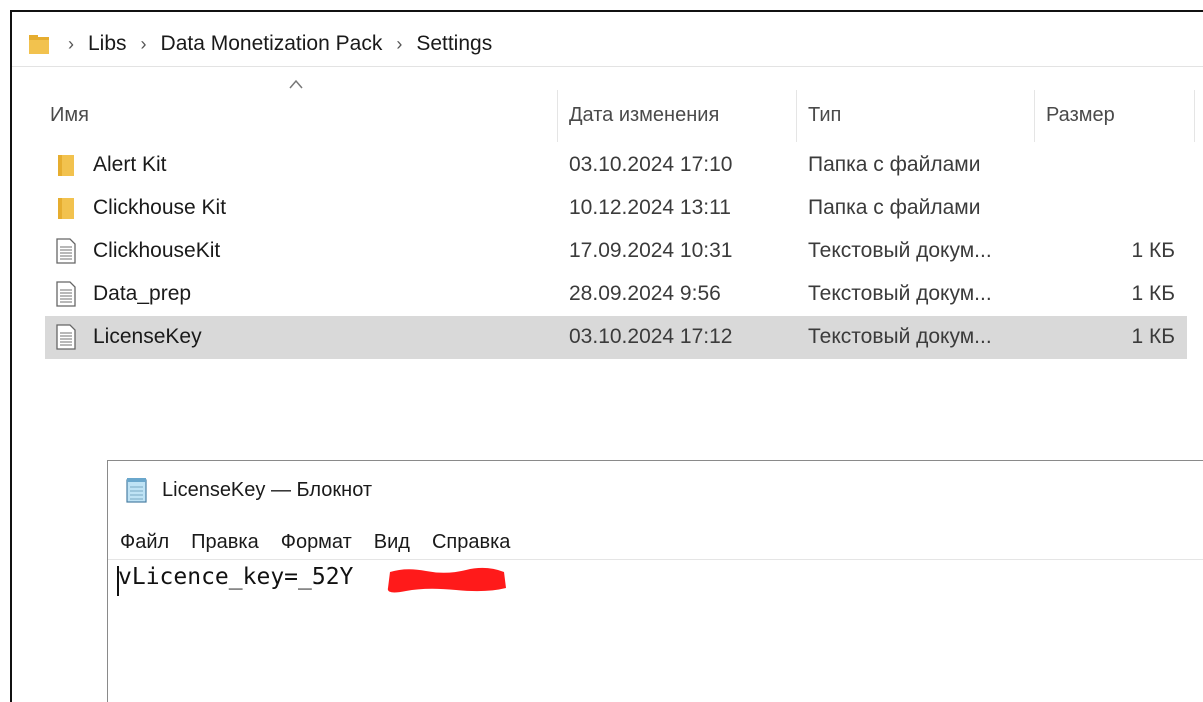  I want to click on file-date: 10.12.2024 13:11, so click(650, 207).